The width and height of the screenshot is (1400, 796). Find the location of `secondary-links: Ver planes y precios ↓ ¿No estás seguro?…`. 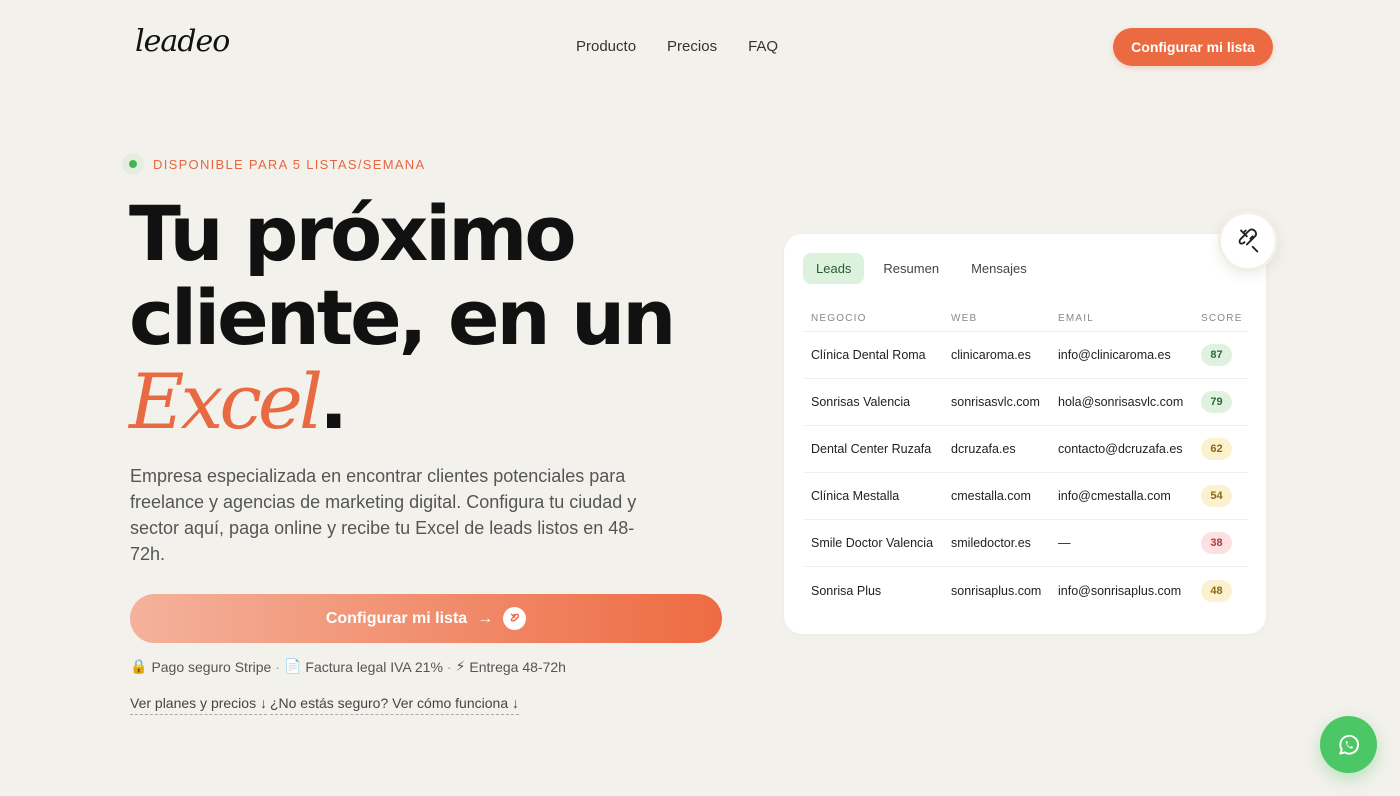

secondary-links: Ver planes y precios ↓ ¿No estás seguro?… is located at coordinates (324, 705).